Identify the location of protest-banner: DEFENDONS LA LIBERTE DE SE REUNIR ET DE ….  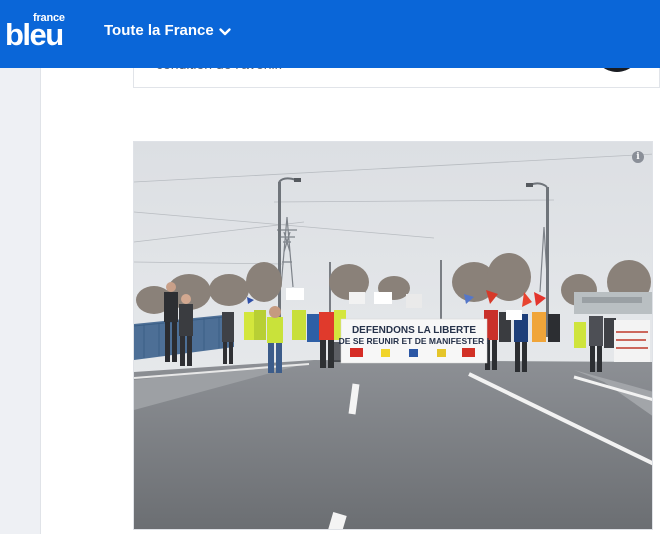
(414, 341).